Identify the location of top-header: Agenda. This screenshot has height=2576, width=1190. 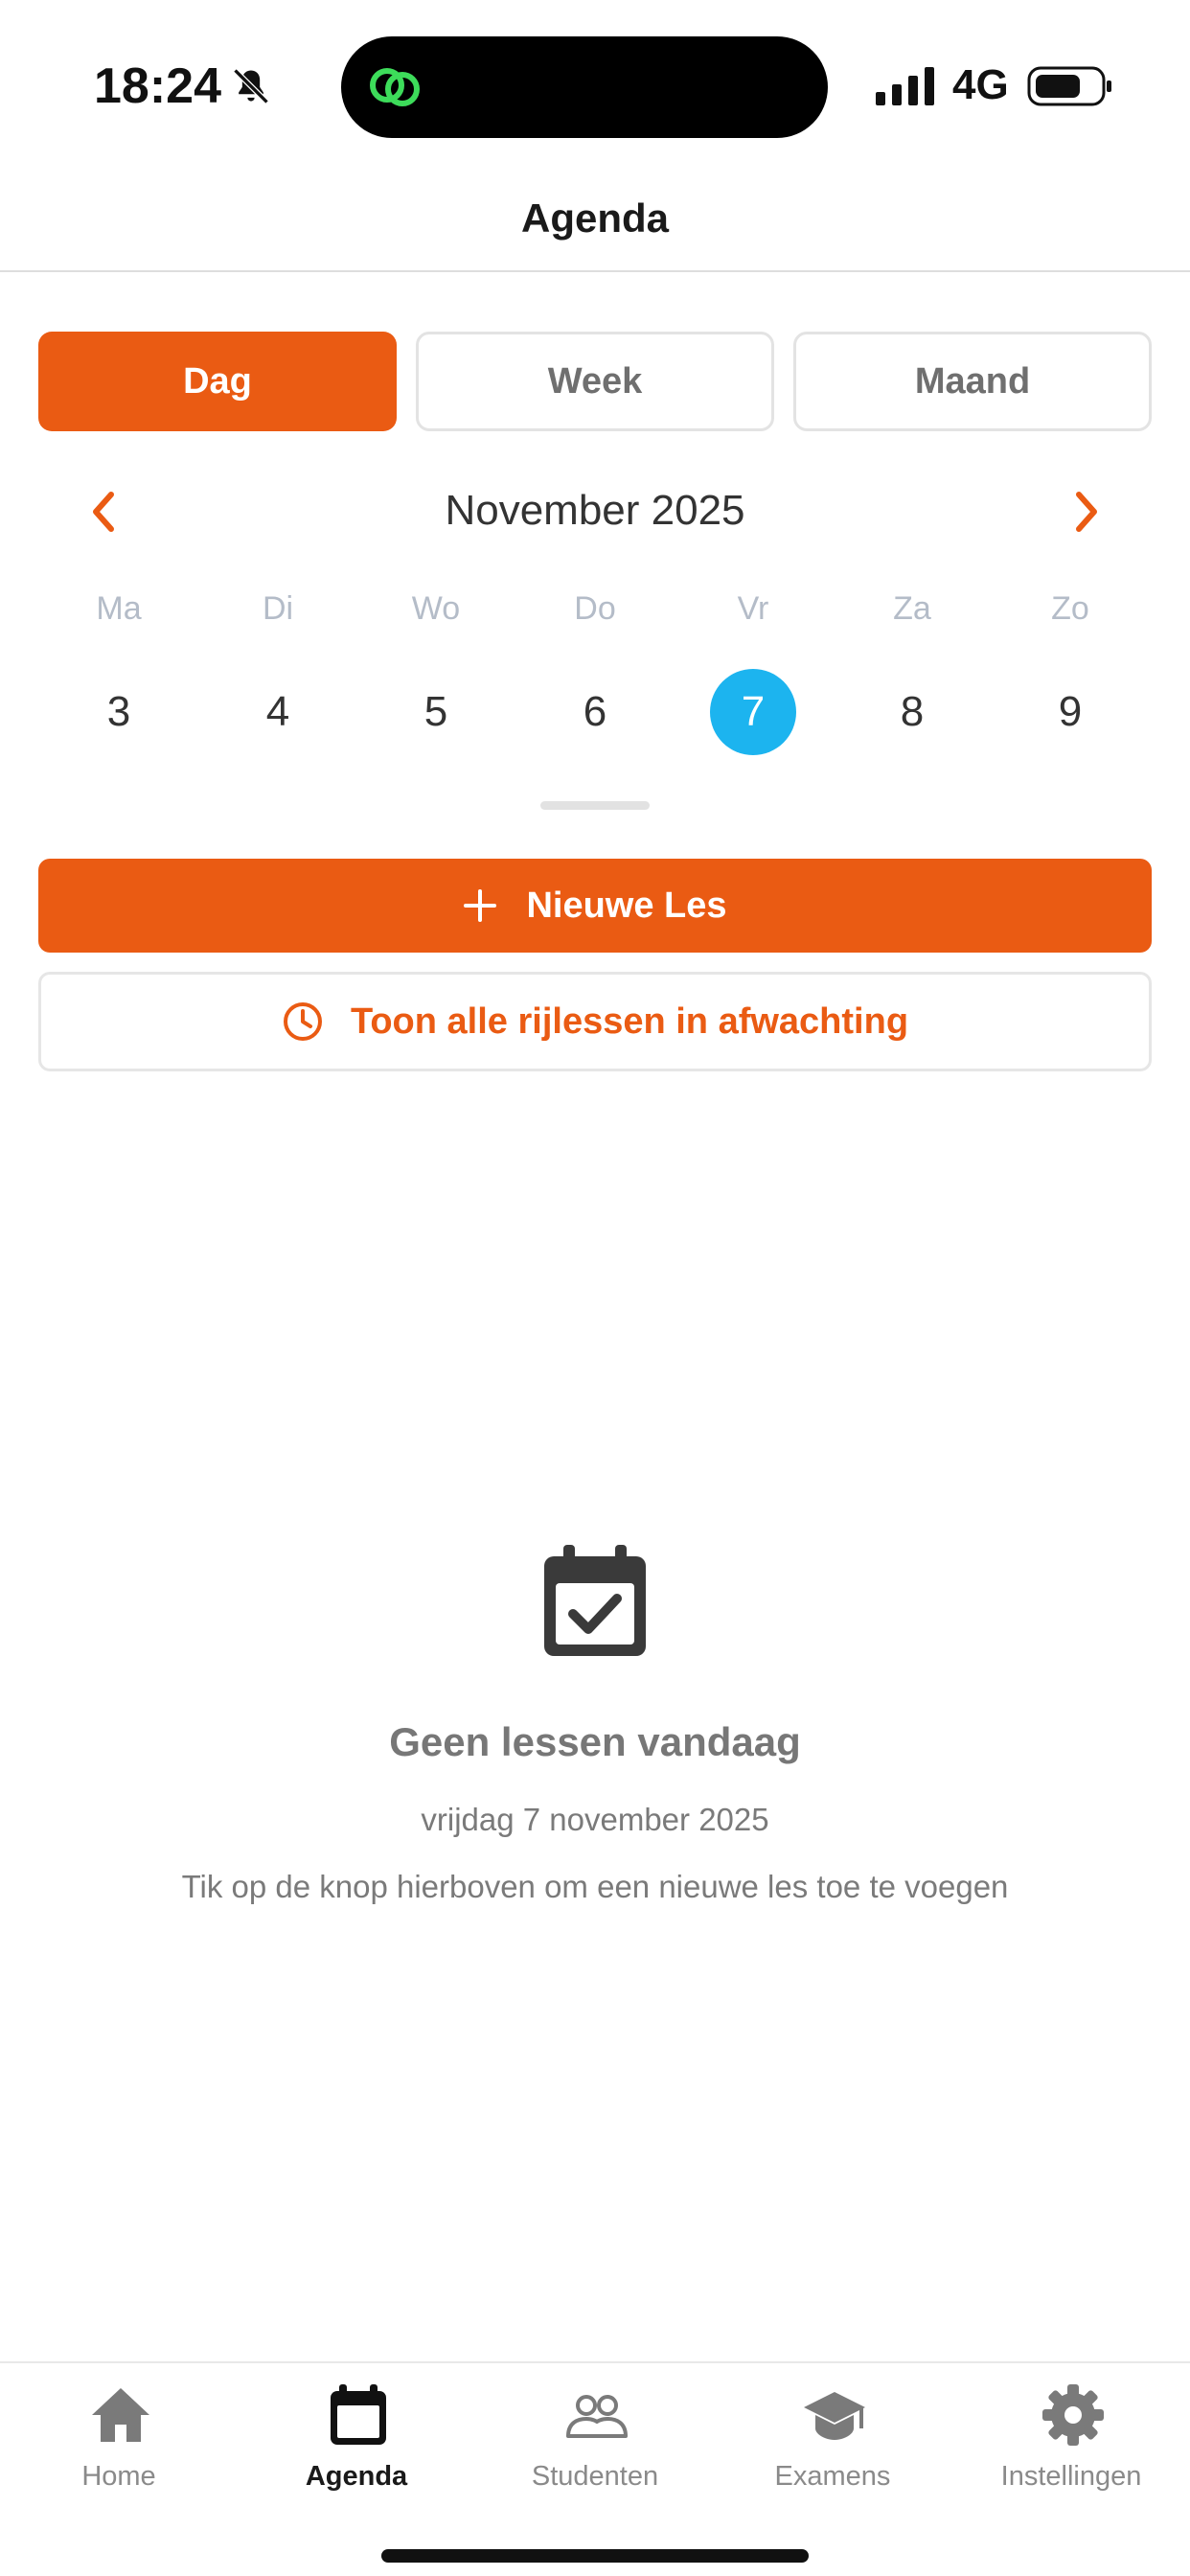
(595, 212).